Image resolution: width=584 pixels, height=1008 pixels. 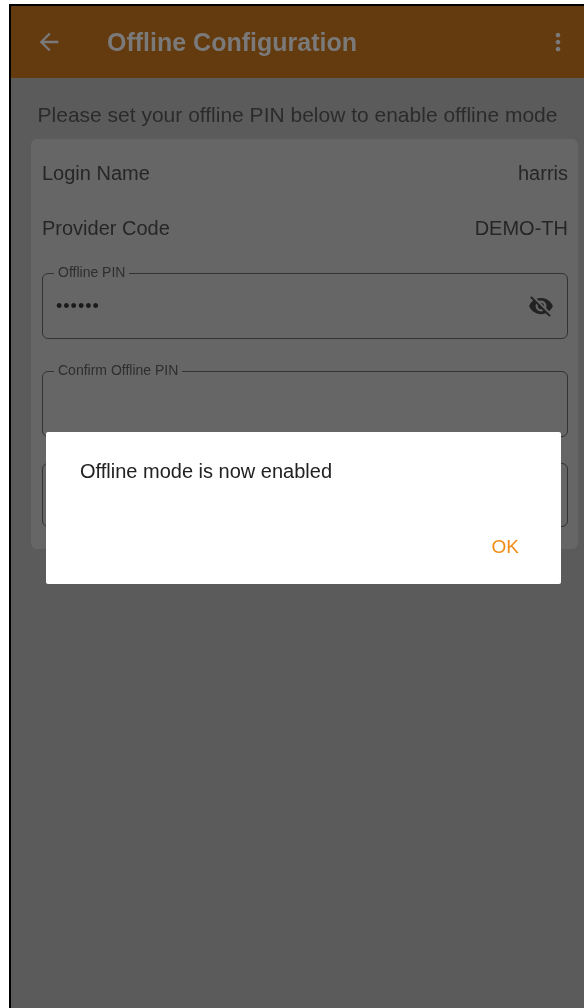 What do you see at coordinates (96, 173) in the screenshot?
I see `detail-label: Login Name` at bounding box center [96, 173].